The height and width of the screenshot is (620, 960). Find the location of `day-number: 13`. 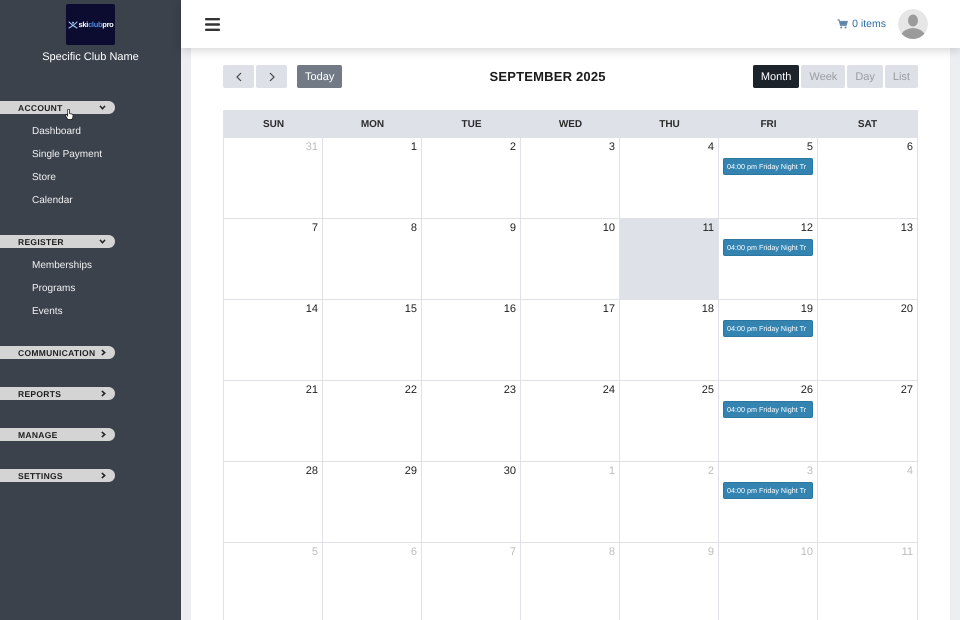

day-number: 13 is located at coordinates (906, 228).